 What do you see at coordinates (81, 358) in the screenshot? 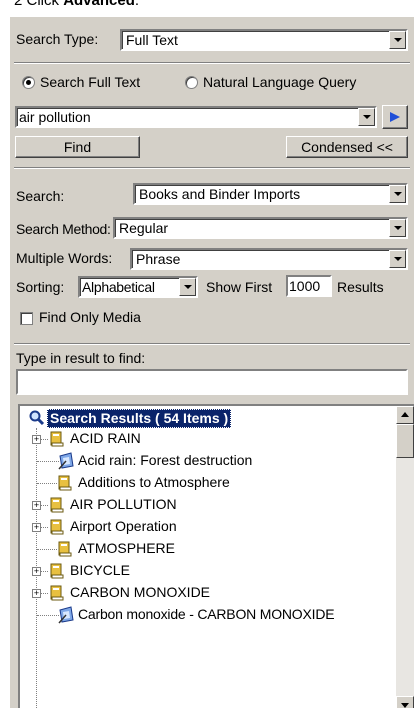
I see `filter-label: Type in result to find:` at bounding box center [81, 358].